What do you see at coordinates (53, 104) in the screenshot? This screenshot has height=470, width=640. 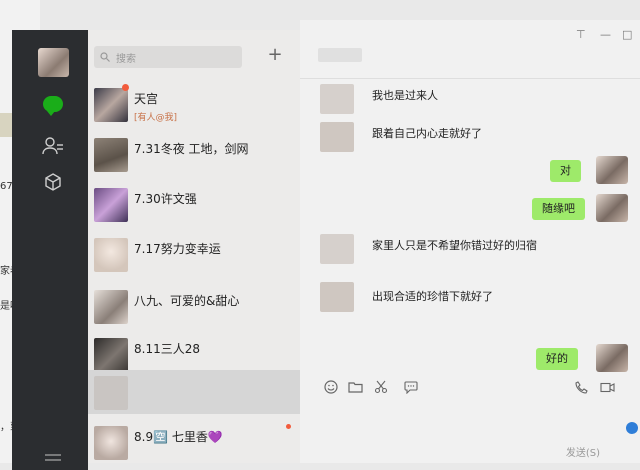 I see `chat-icon` at bounding box center [53, 104].